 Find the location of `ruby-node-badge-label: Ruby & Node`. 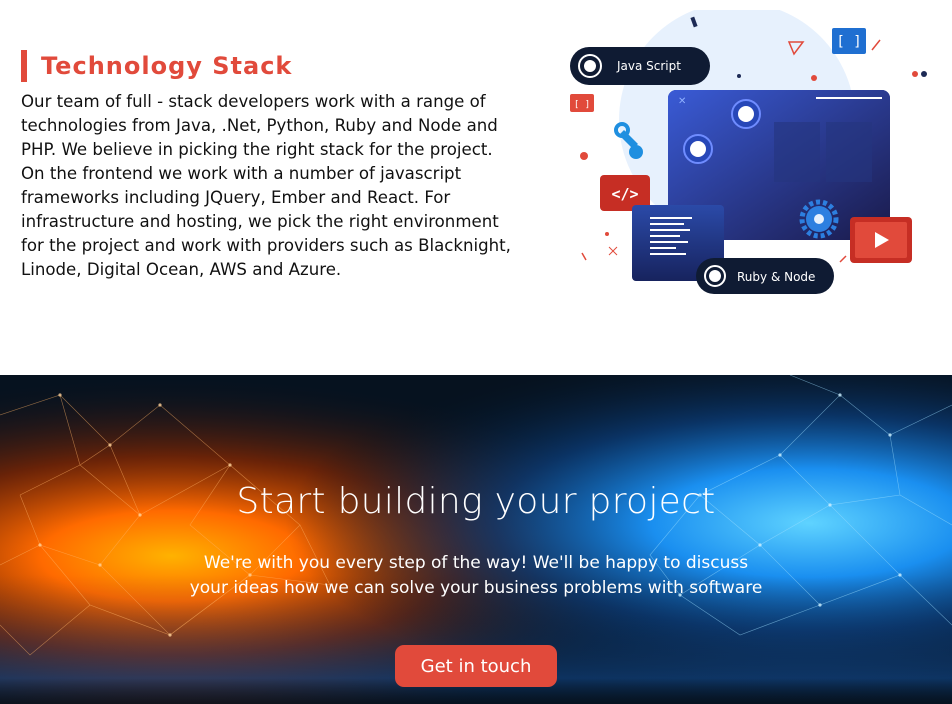

ruby-node-badge-label: Ruby & Node is located at coordinates (776, 277).